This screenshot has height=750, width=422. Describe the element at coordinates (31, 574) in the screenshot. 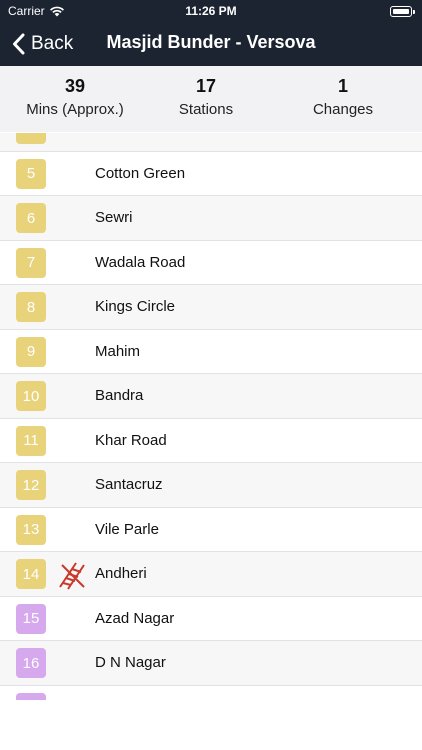

I see `station-number-badge: 14` at that location.